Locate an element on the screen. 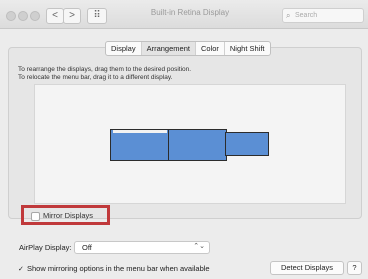  search-placeholder: Search is located at coordinates (306, 15).